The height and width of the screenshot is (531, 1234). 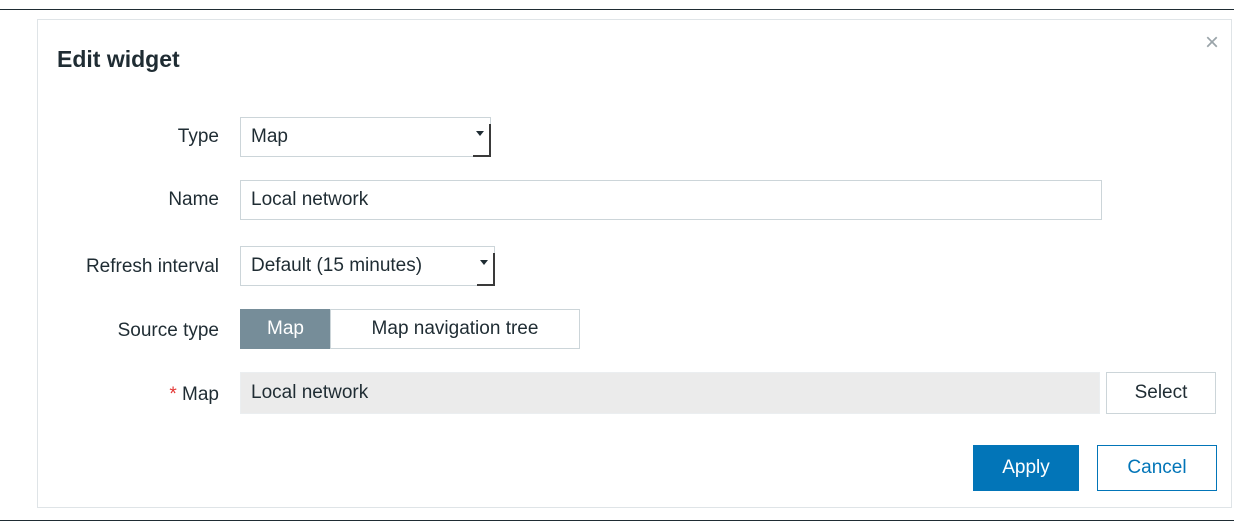 What do you see at coordinates (193, 199) in the screenshot?
I see `name-label: Name` at bounding box center [193, 199].